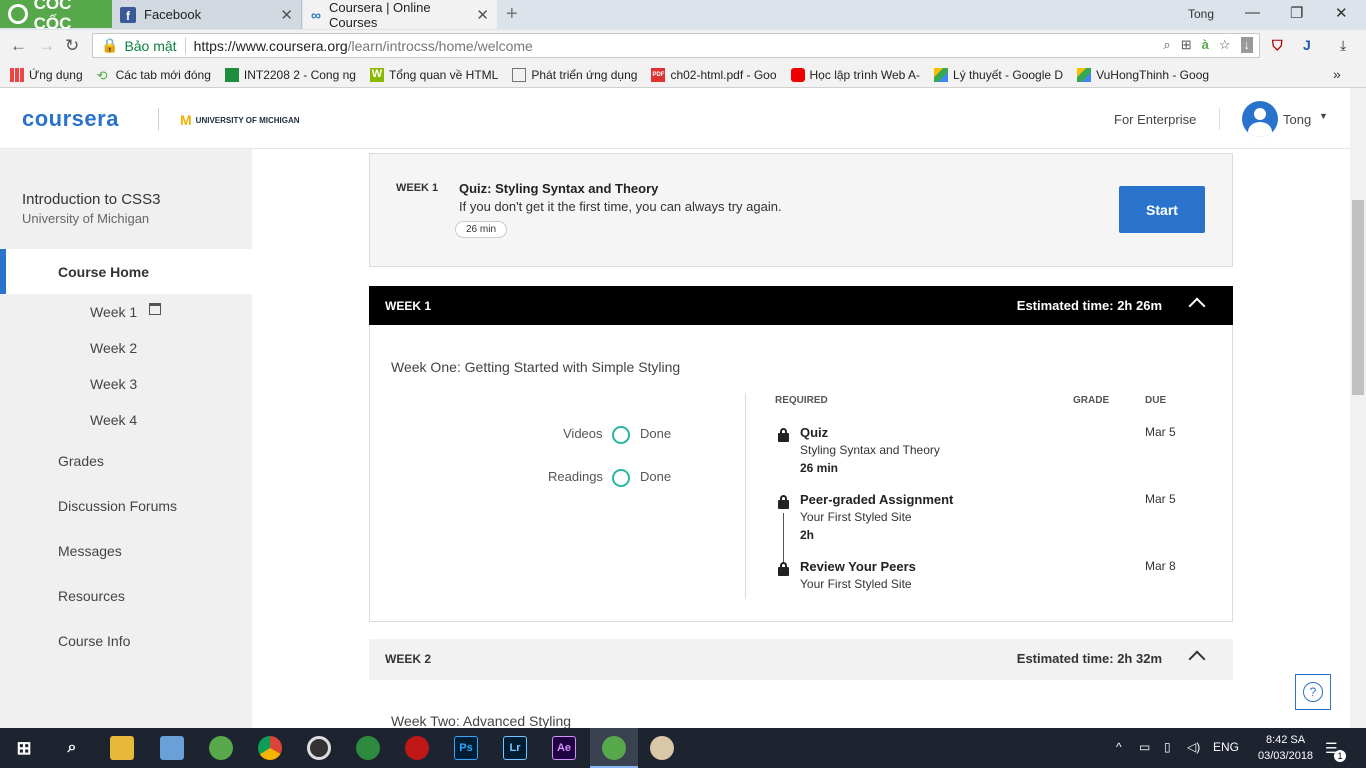 The height and width of the screenshot is (768, 1366). I want to click on tab-label: Facebook, so click(173, 14).